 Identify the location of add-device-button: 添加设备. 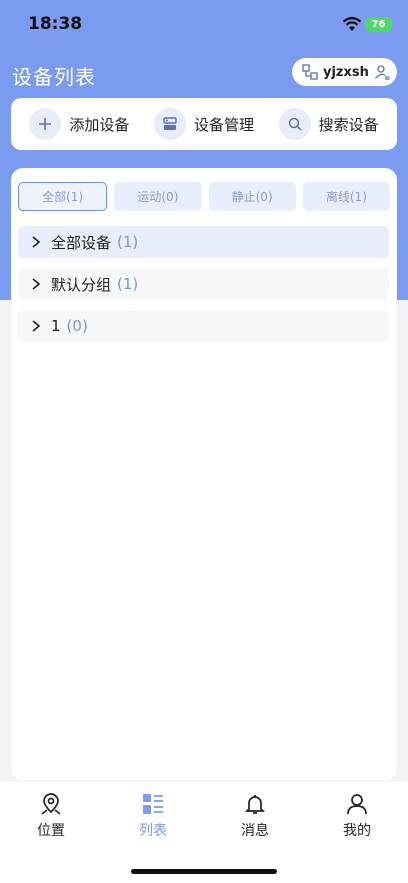
(79, 124).